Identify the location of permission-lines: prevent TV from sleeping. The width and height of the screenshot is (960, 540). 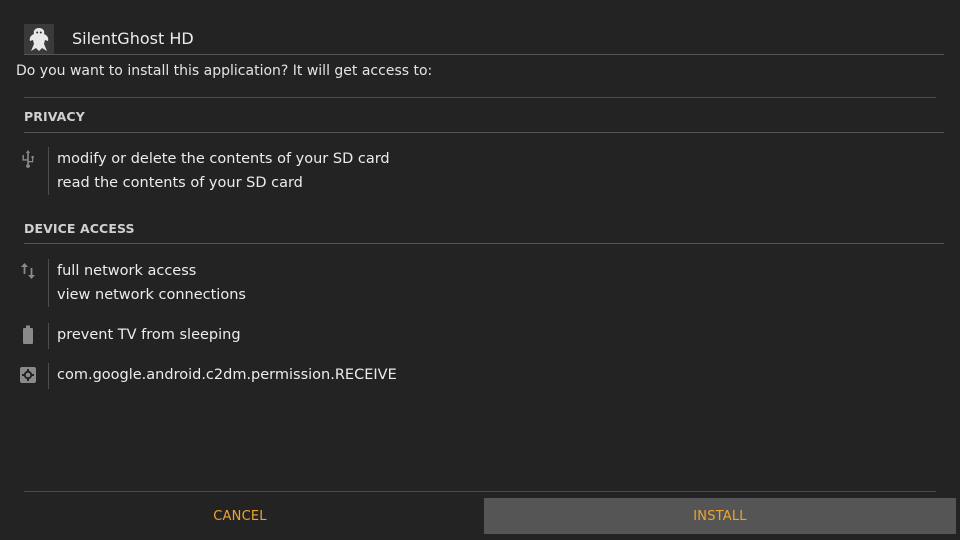
(149, 335).